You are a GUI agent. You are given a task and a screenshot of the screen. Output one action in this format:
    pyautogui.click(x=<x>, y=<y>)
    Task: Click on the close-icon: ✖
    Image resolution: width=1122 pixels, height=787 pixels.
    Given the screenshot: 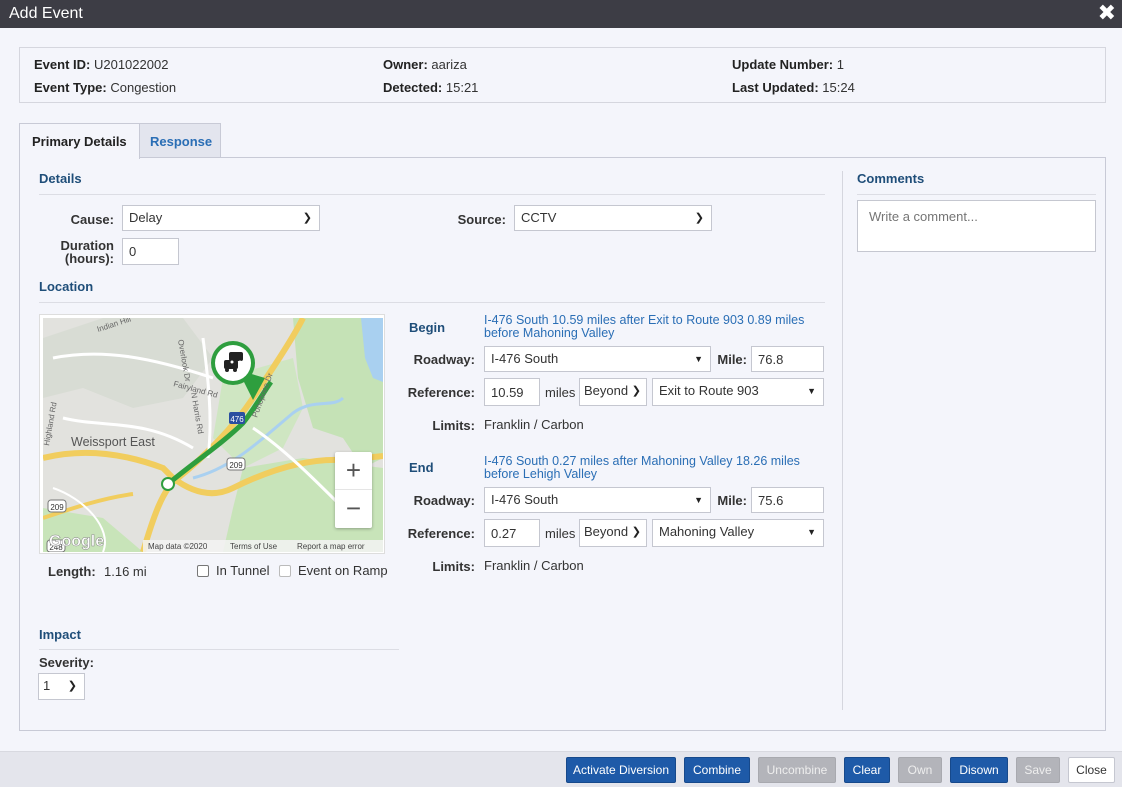 What is the action you would take?
    pyautogui.click(x=1107, y=13)
    